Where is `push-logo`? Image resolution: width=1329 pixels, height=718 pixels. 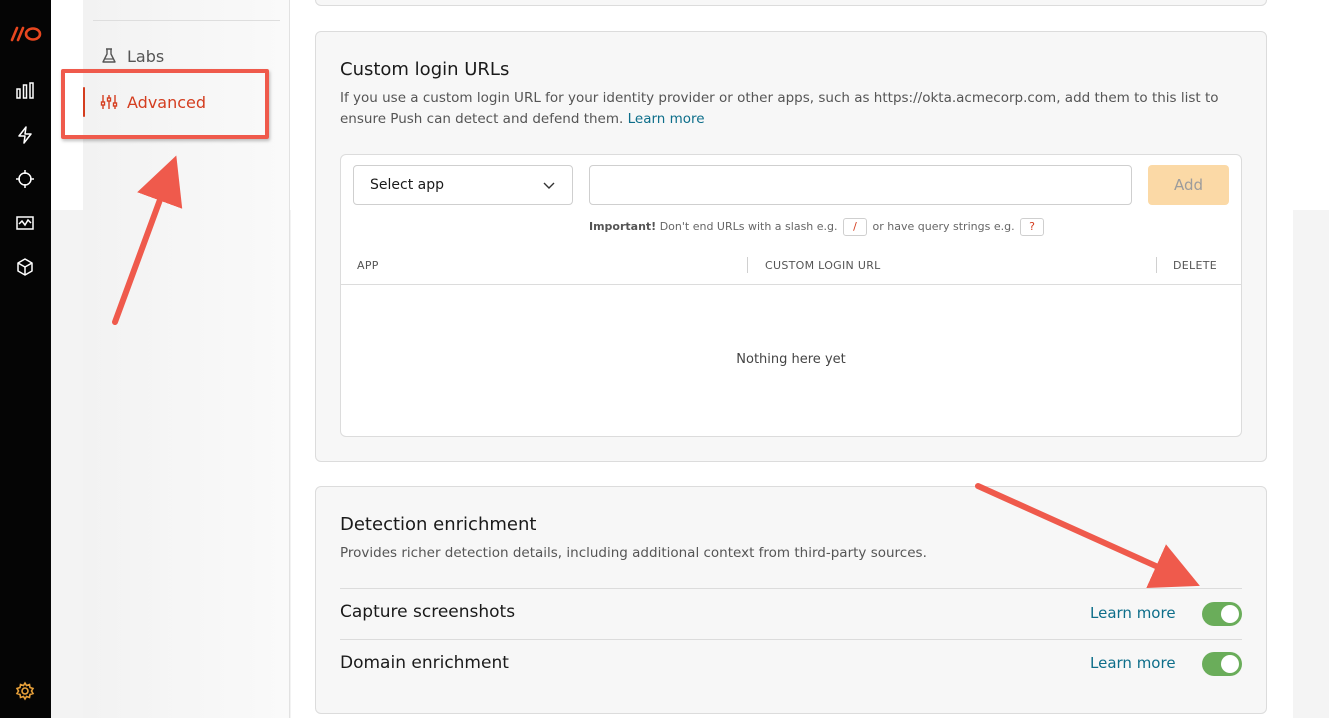 push-logo is located at coordinates (26, 34).